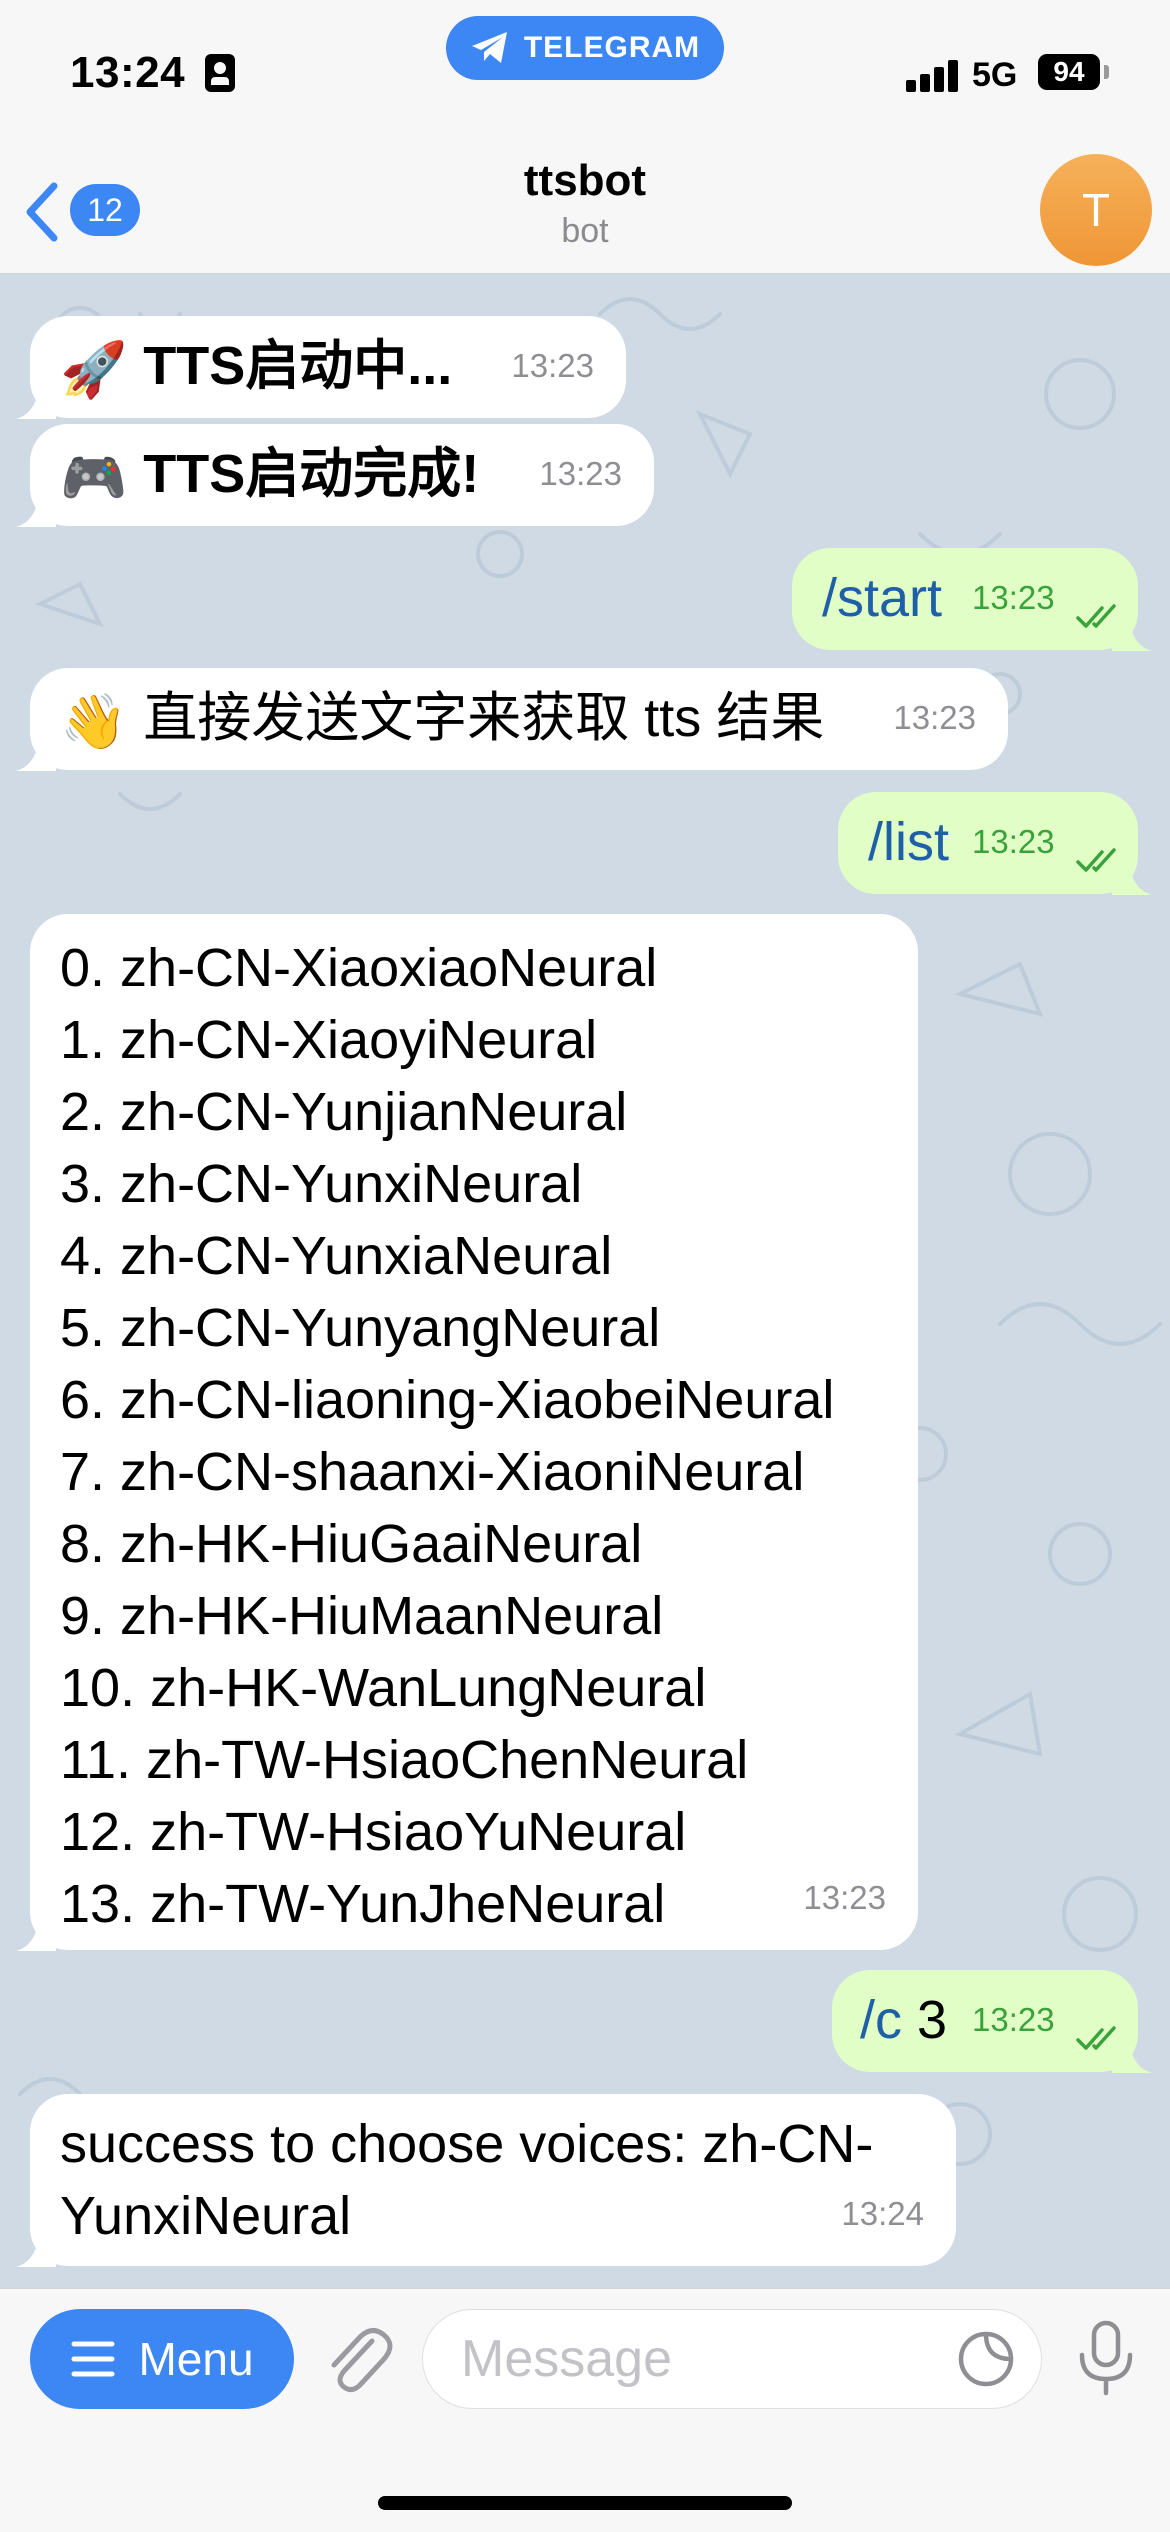  What do you see at coordinates (42, 212) in the screenshot?
I see `back-chevron-icon` at bounding box center [42, 212].